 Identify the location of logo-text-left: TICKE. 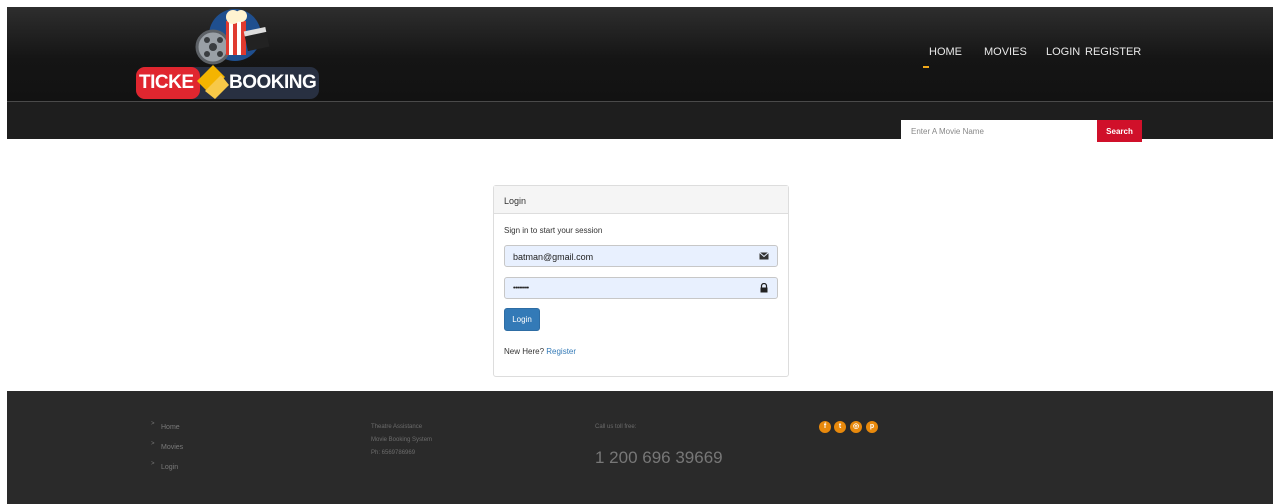
(166, 82).